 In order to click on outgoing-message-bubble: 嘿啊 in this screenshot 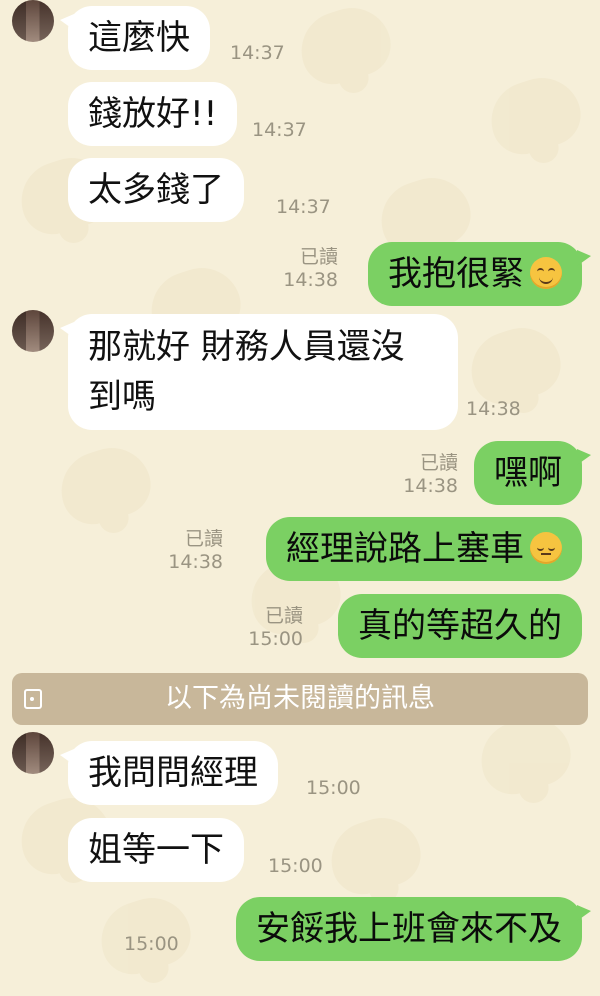, I will do `click(532, 473)`.